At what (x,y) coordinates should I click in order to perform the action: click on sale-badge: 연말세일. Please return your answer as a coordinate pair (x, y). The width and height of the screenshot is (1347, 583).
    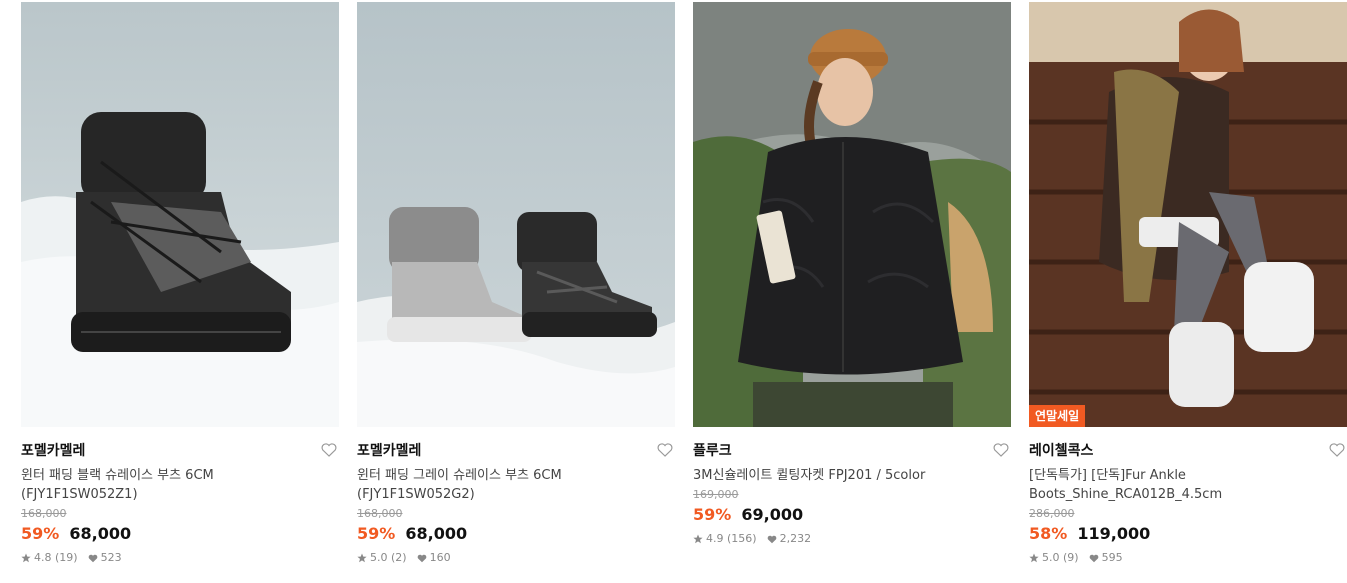
    Looking at the image, I should click on (1057, 416).